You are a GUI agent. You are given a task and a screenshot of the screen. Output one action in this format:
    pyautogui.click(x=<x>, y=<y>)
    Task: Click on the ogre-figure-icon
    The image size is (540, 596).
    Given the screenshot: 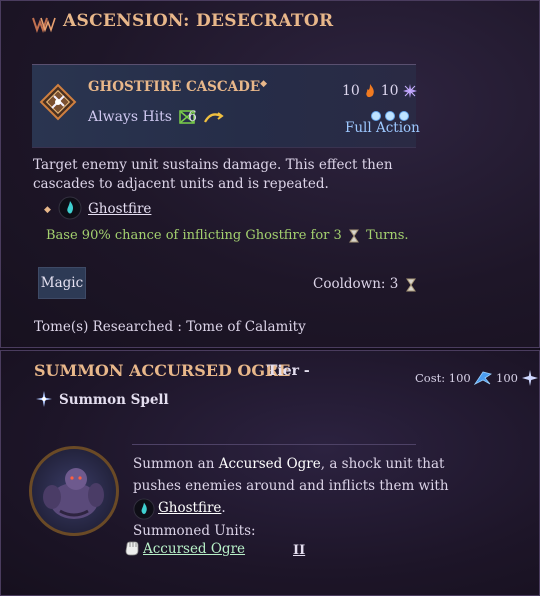 What is the action you would take?
    pyautogui.click(x=73, y=493)
    